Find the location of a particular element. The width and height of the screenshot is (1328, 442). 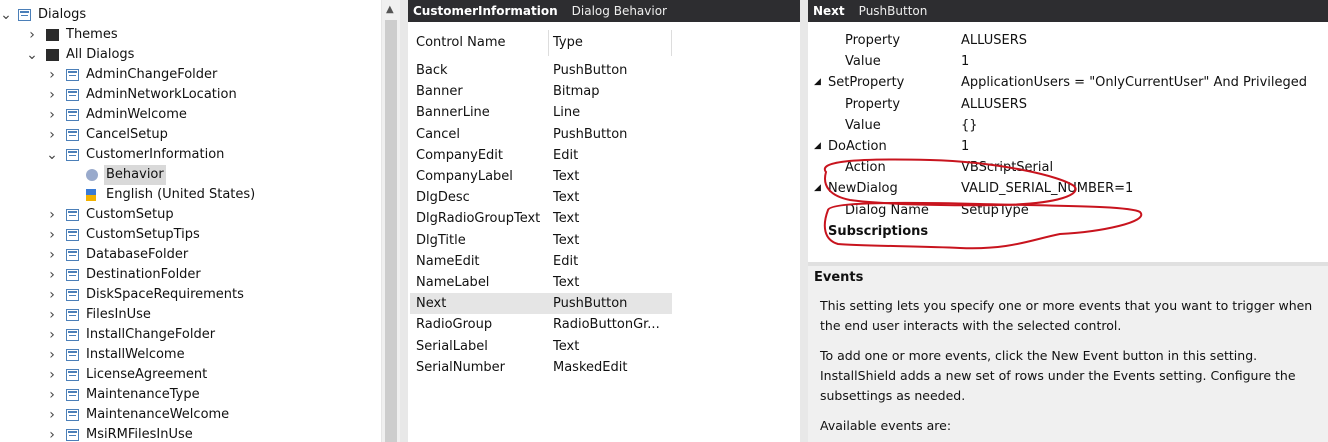

tree-item-label: MaintenanceWelcome is located at coordinates (158, 414).